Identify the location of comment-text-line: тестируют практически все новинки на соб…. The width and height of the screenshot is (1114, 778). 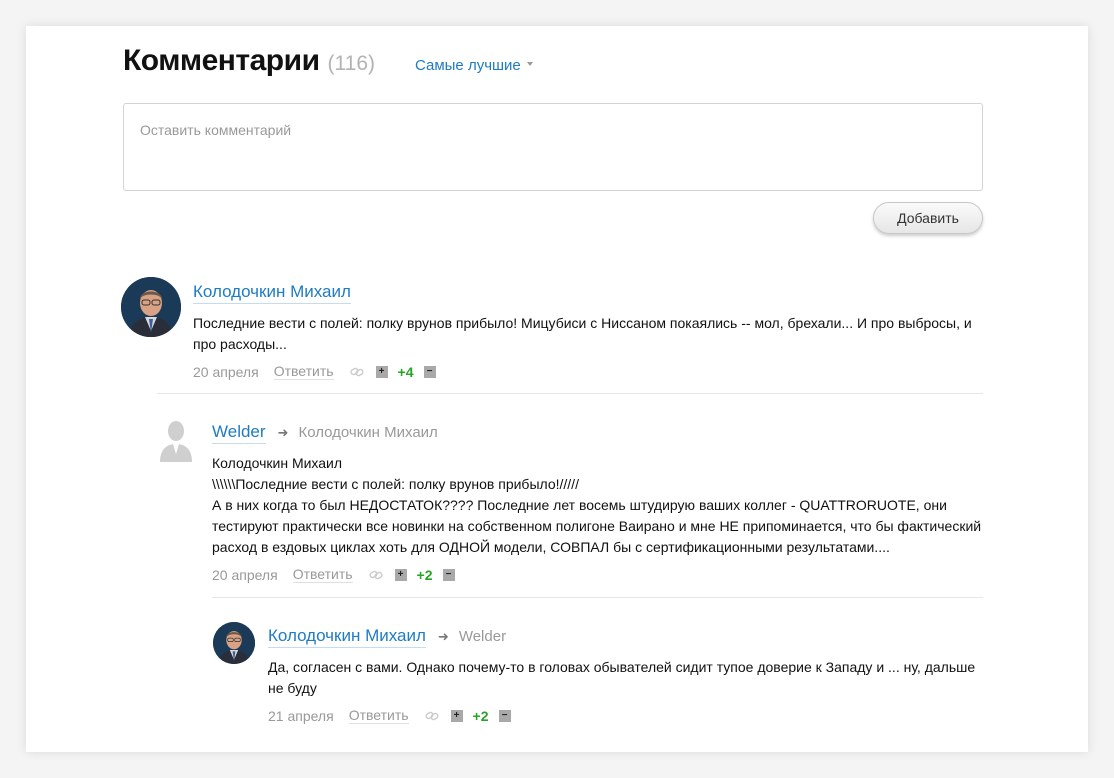
(597, 526).